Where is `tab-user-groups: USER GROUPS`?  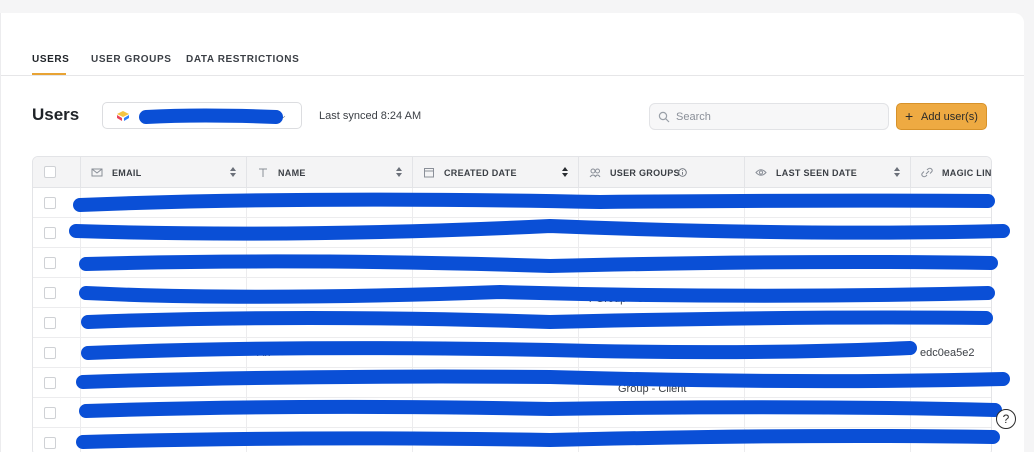 tab-user-groups: USER GROUPS is located at coordinates (131, 59).